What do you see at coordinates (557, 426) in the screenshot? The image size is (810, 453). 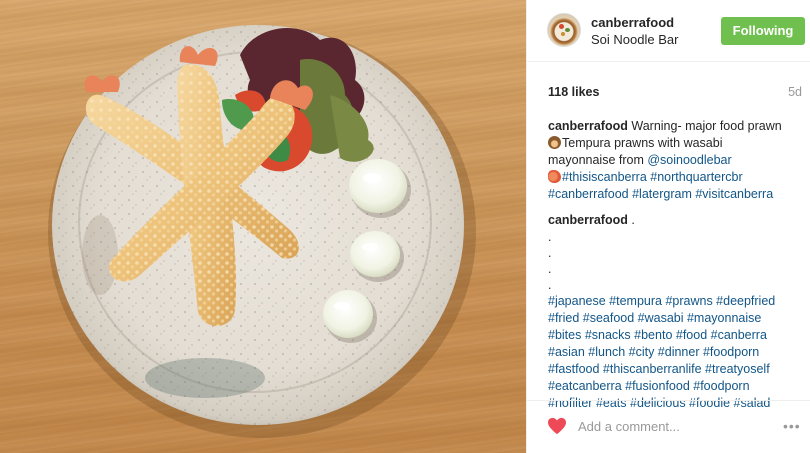 I see `heart-icon` at bounding box center [557, 426].